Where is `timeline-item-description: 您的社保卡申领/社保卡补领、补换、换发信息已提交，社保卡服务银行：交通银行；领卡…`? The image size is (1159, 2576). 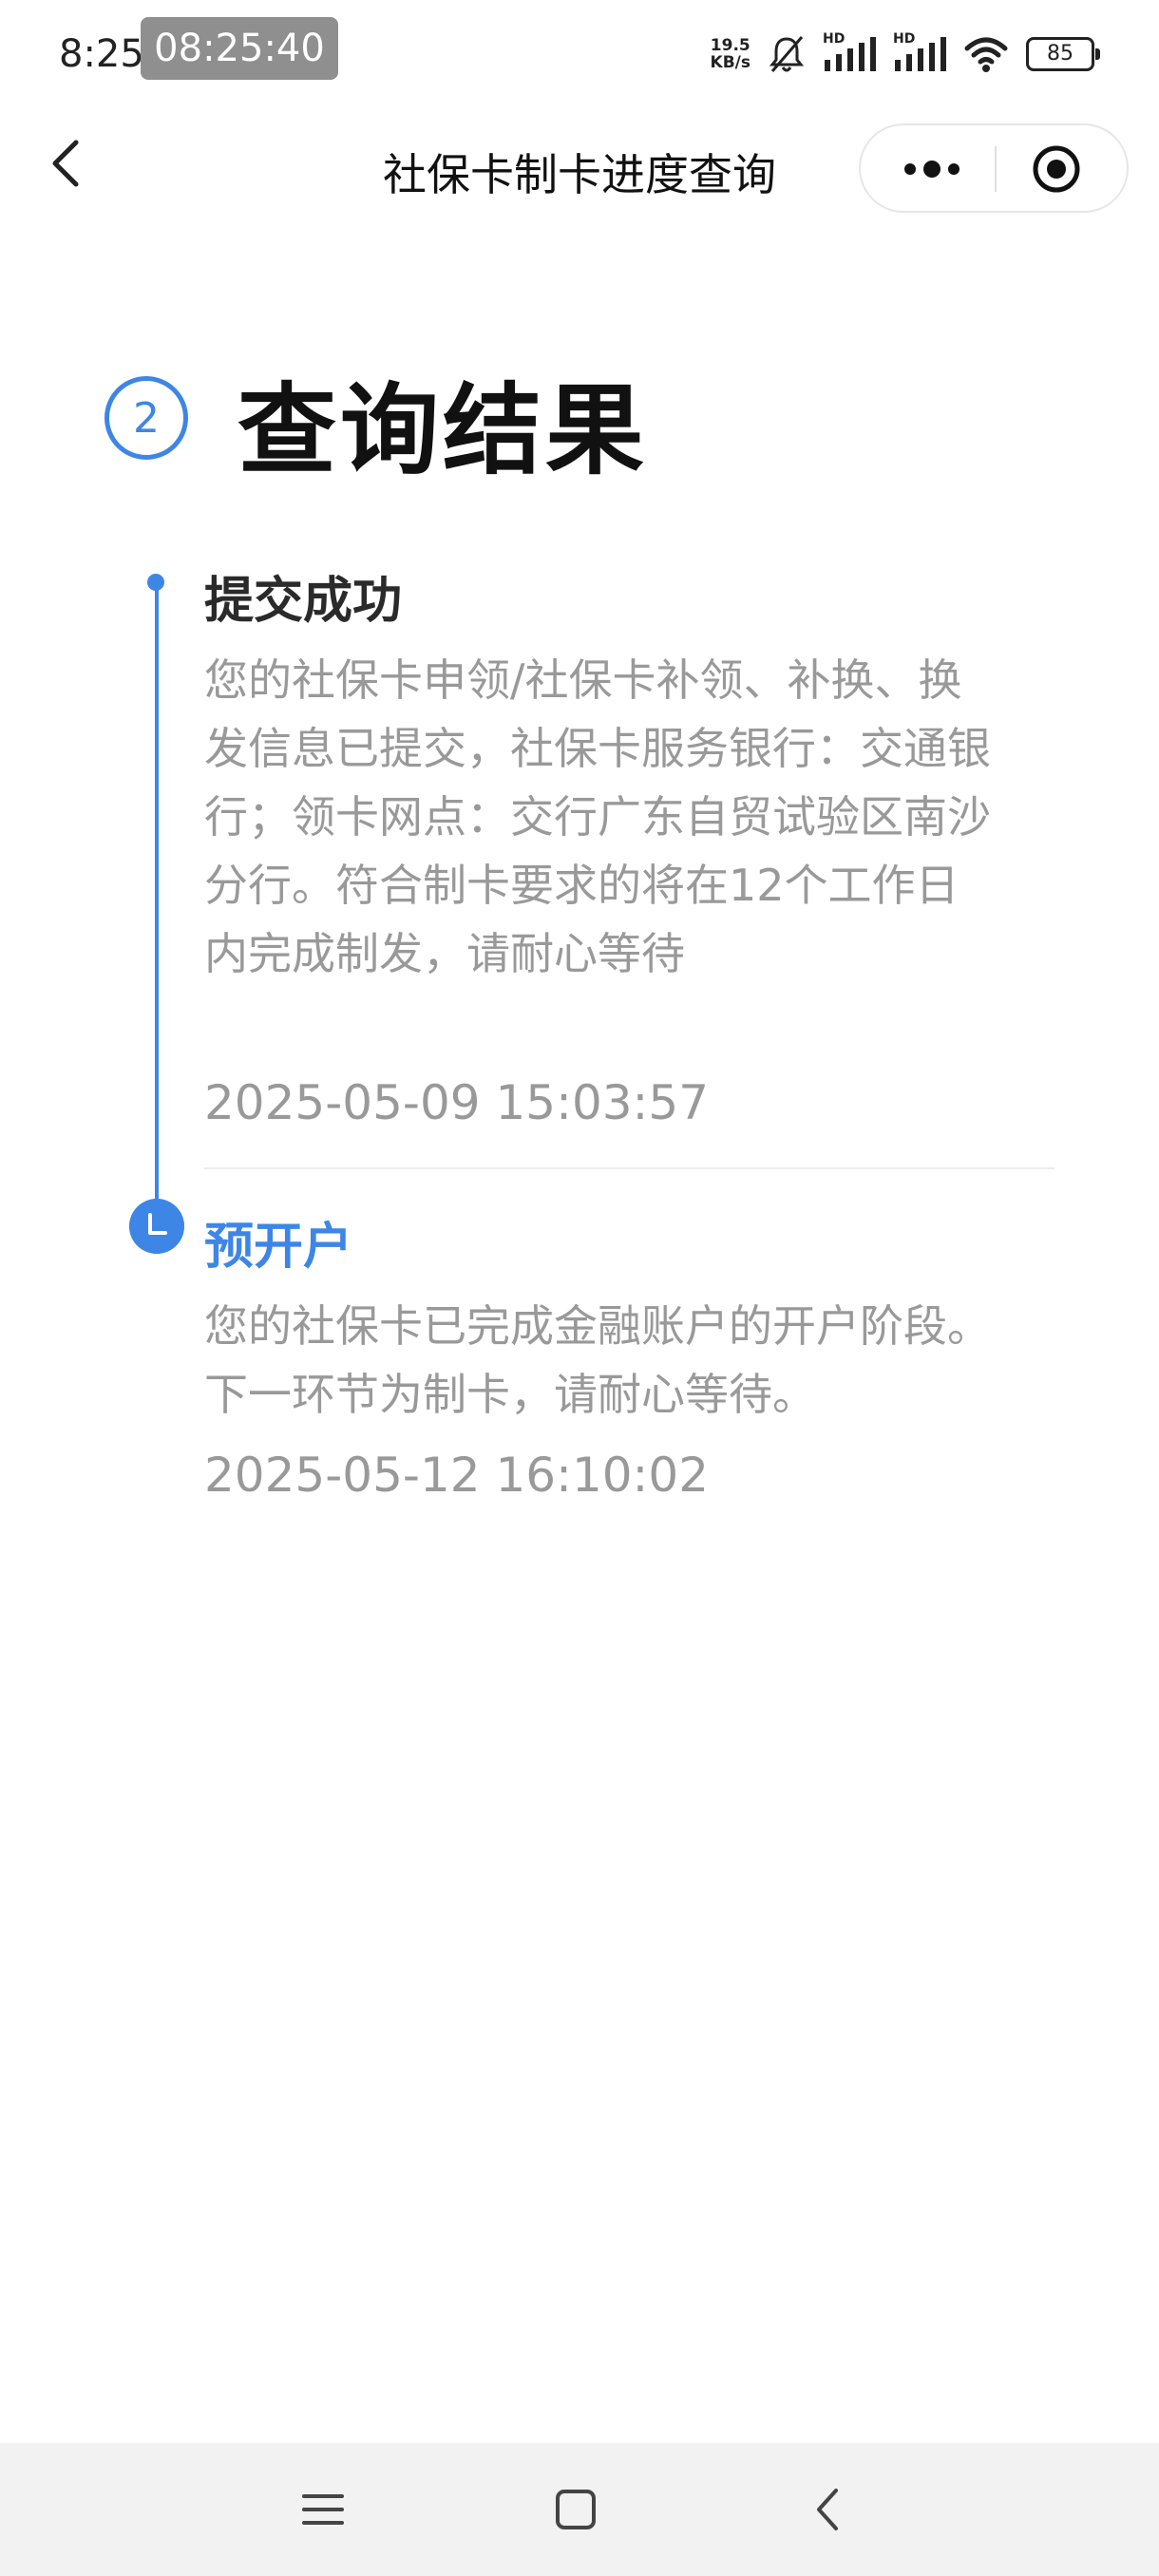
timeline-item-description: 您的社保卡申领/社保卡补领、补换、换发信息已提交，社保卡服务银行：交通银行；领卡… is located at coordinates (597, 816).